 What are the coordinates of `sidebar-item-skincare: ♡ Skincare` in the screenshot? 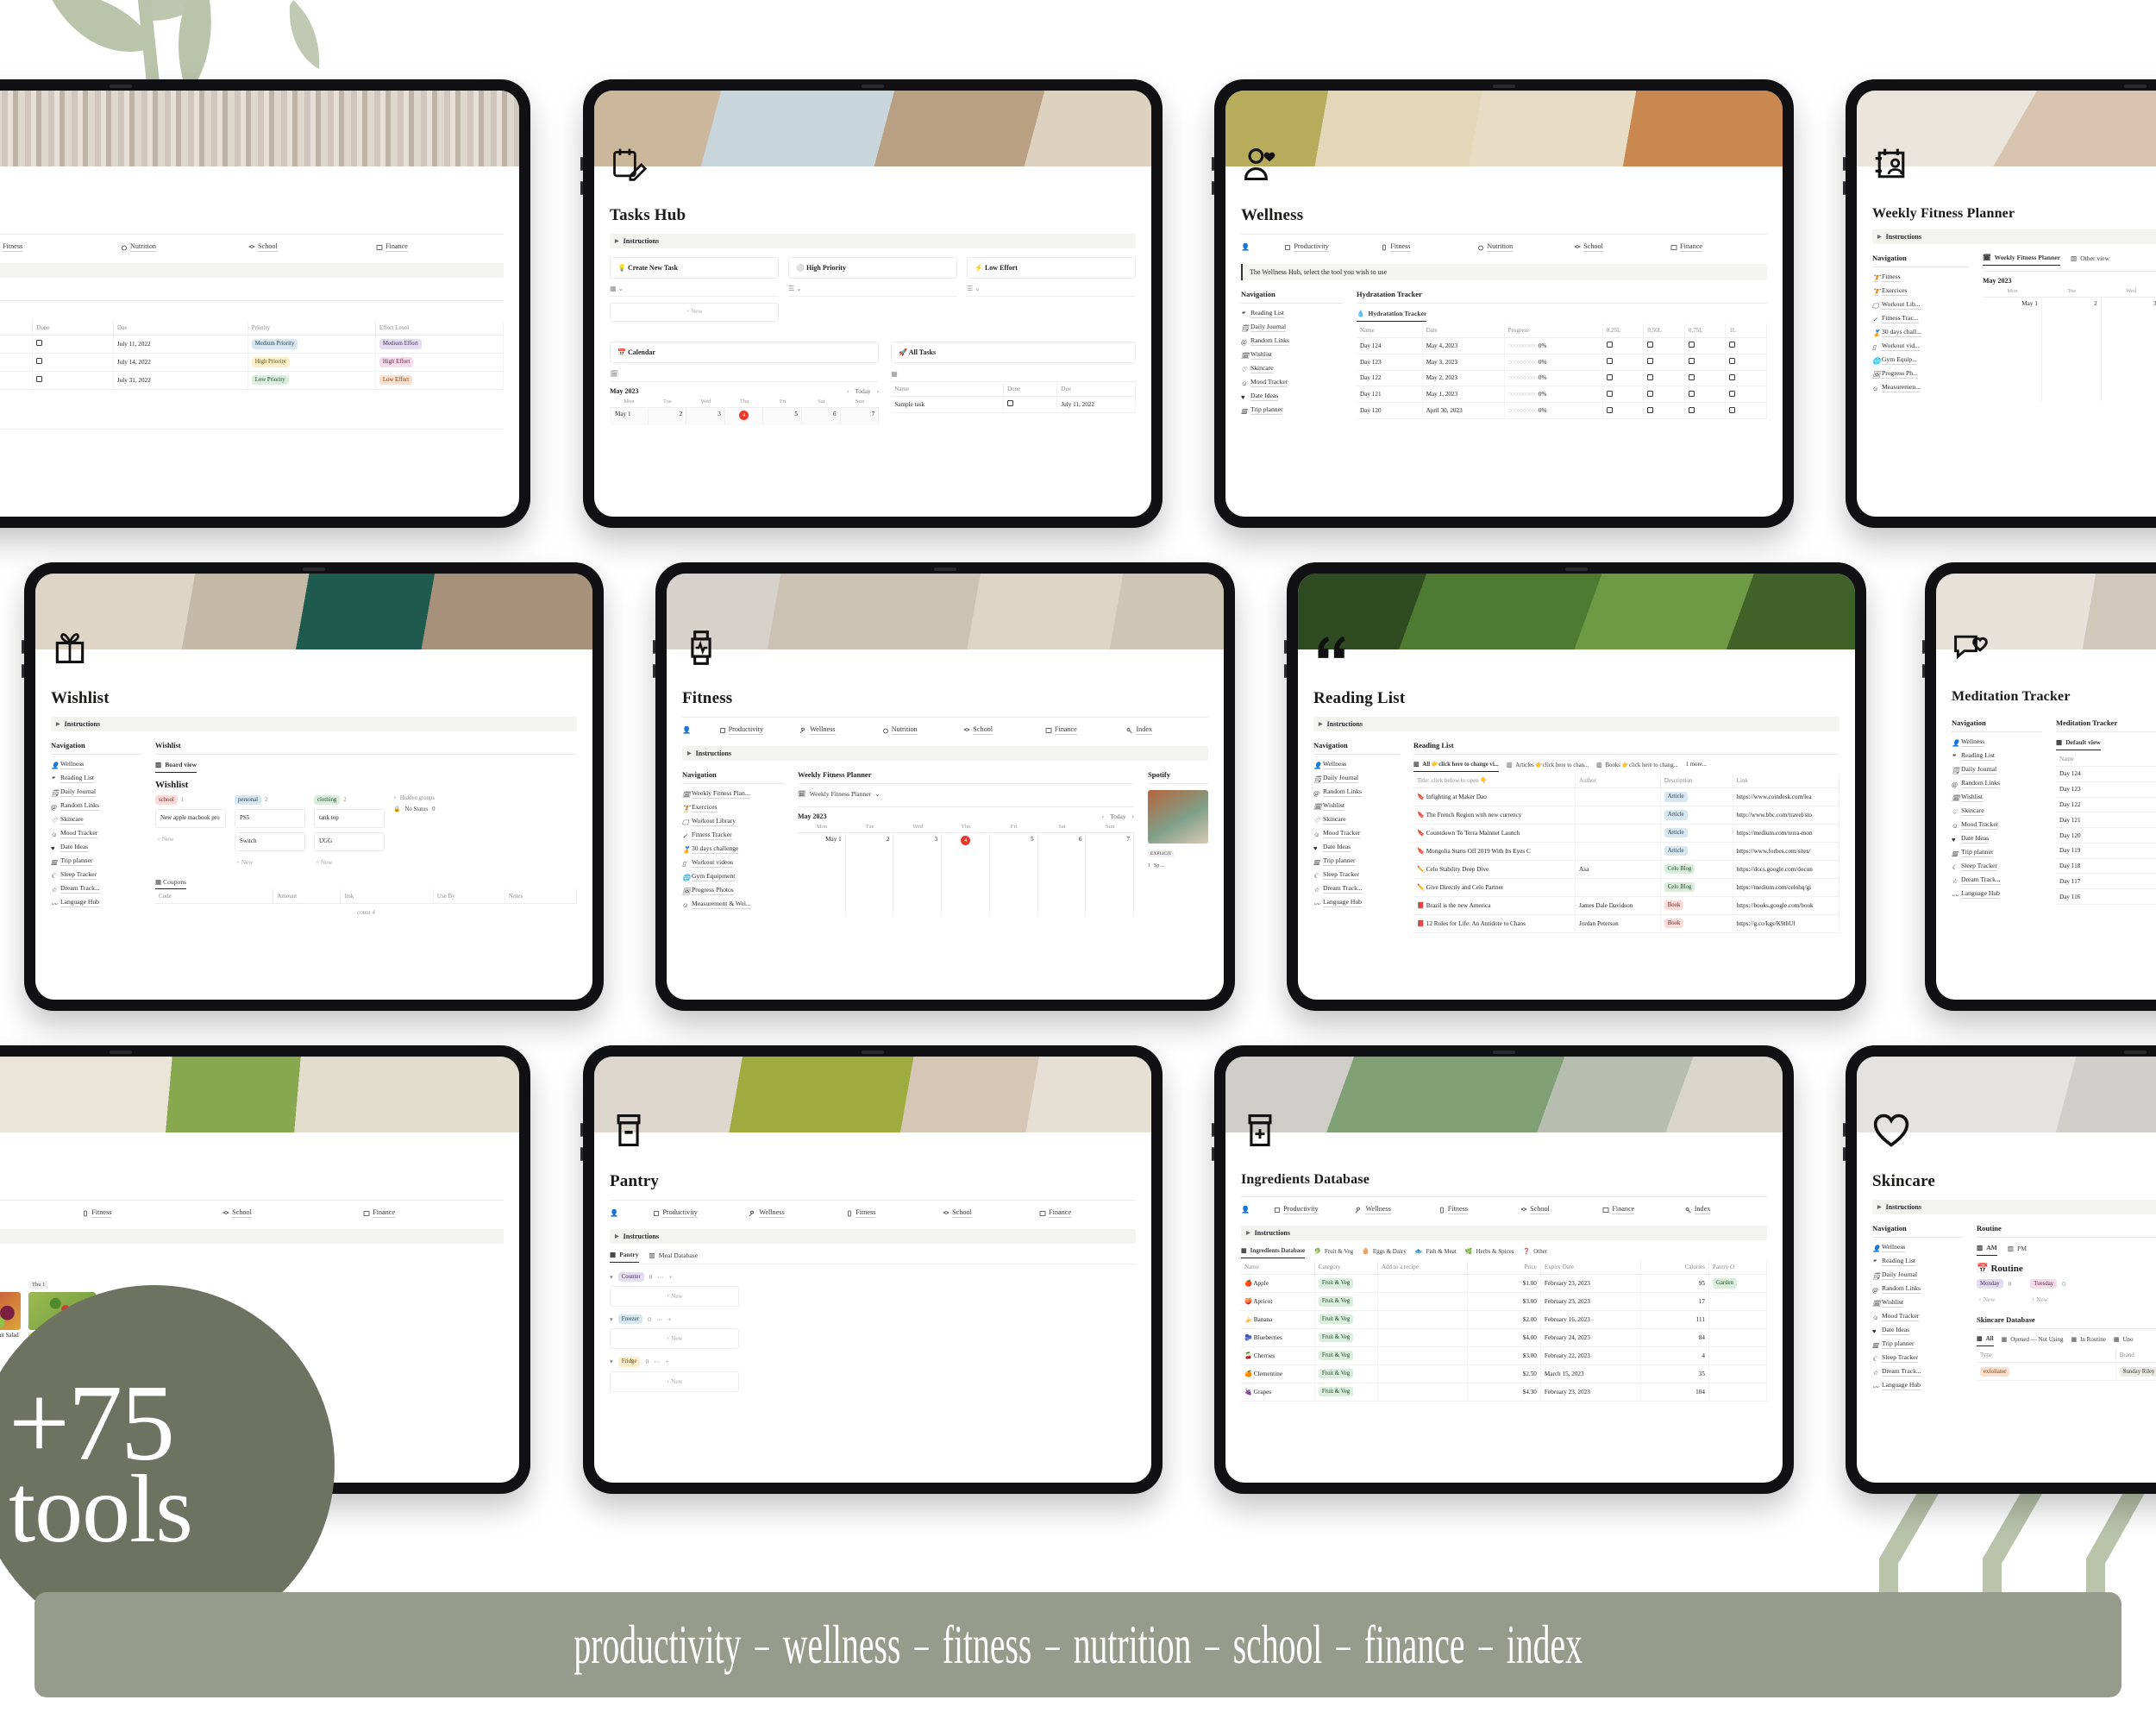 It's located at (96, 820).